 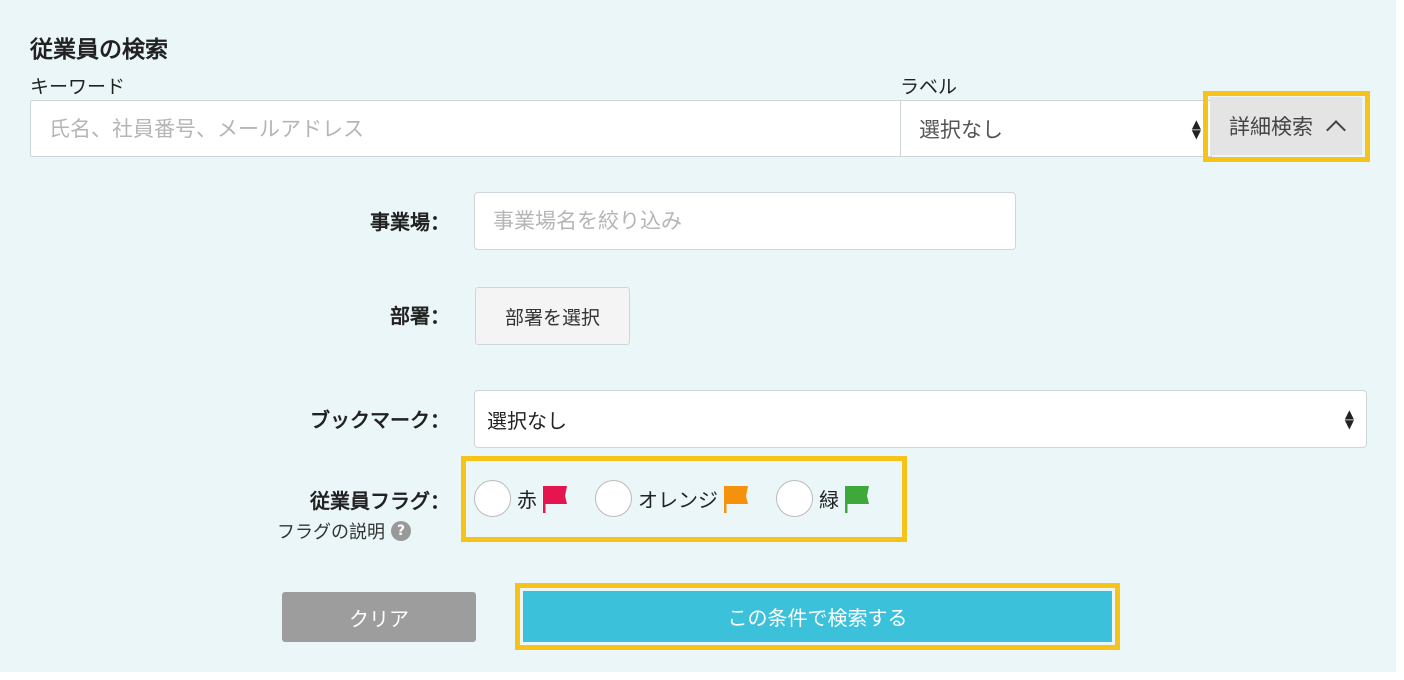 I want to click on advanced-search-button: 詳細検索, so click(x=1286, y=126).